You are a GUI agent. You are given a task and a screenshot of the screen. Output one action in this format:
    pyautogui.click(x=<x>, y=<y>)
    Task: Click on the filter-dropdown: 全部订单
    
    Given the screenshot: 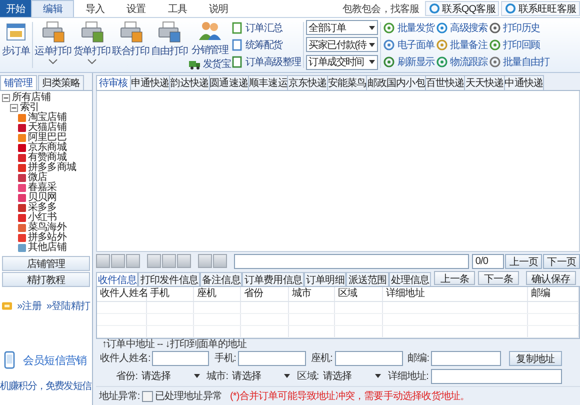 What is the action you would take?
    pyautogui.click(x=342, y=28)
    